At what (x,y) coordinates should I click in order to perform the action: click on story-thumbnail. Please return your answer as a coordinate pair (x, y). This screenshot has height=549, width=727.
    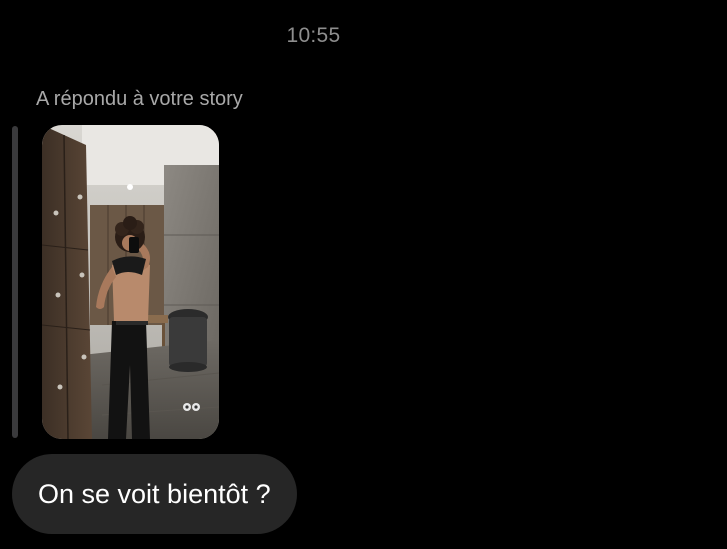
    Looking at the image, I should click on (130, 282).